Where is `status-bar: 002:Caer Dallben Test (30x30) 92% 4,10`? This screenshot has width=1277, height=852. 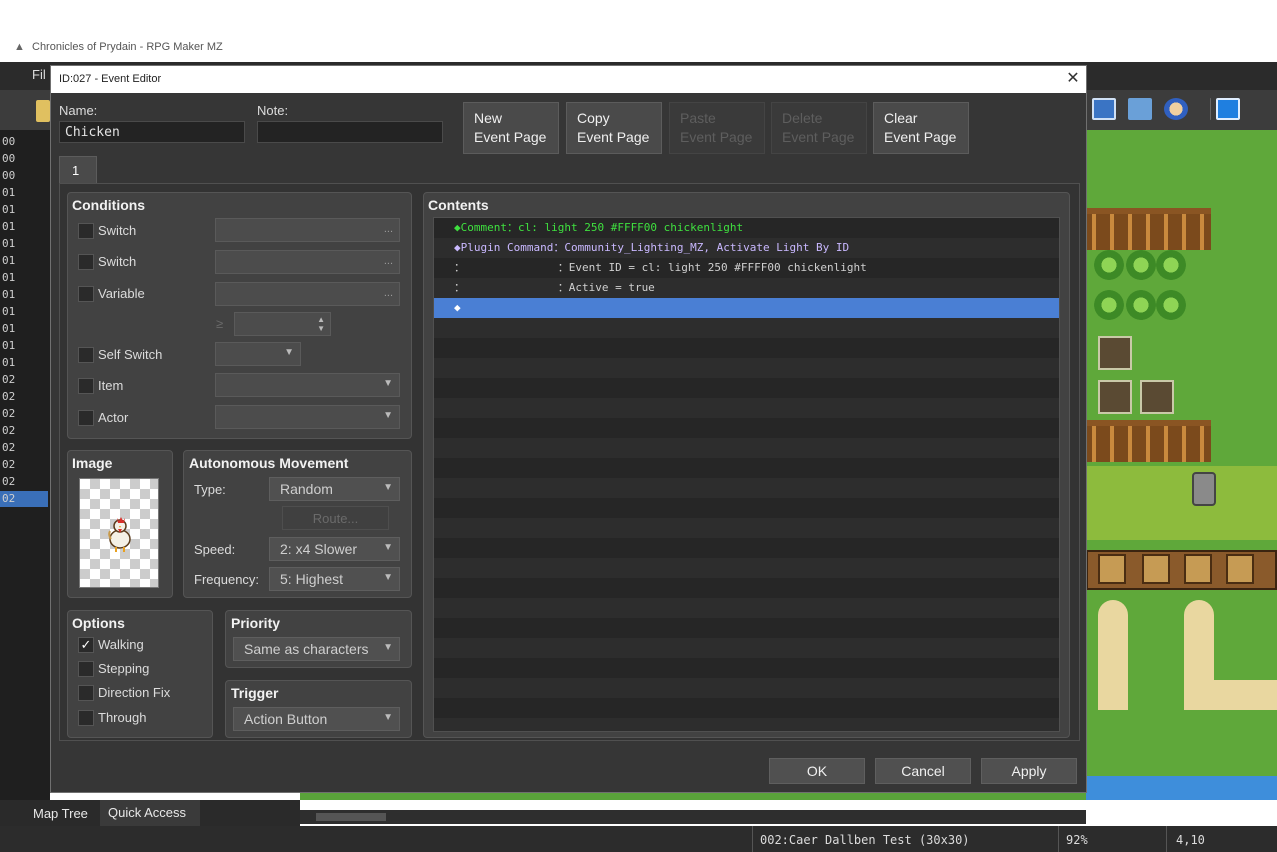 status-bar: 002:Caer Dallben Test (30x30) 92% 4,10 is located at coordinates (638, 839).